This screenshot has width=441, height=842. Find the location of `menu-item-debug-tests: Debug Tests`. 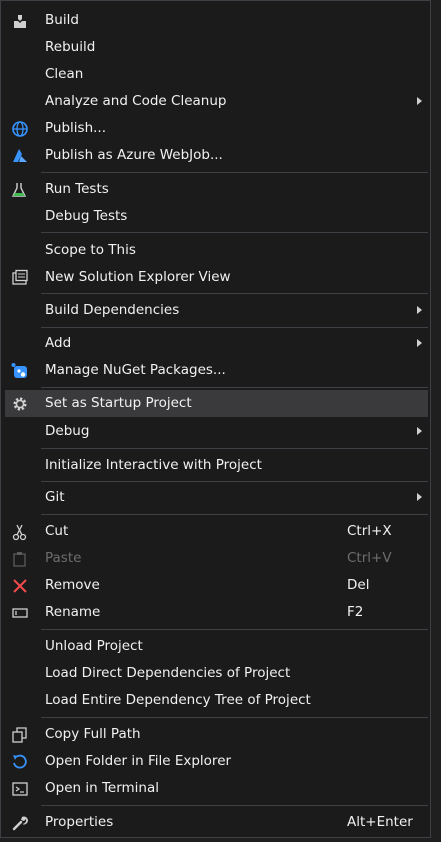

menu-item-debug-tests: Debug Tests is located at coordinates (216, 216).